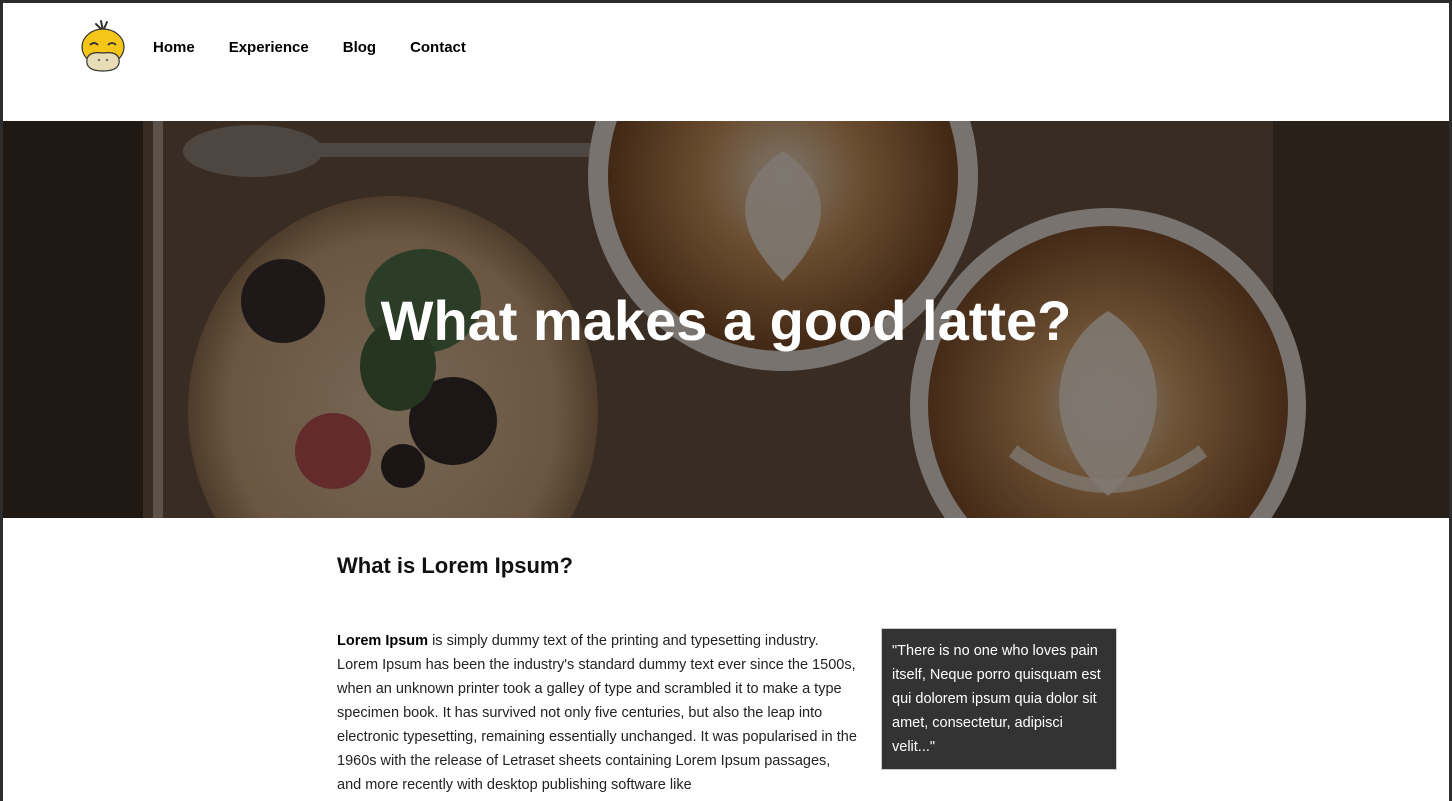 This screenshot has width=1452, height=801. What do you see at coordinates (326, 48) in the screenshot?
I see `main-nav: Home Experience Blog Contact` at bounding box center [326, 48].